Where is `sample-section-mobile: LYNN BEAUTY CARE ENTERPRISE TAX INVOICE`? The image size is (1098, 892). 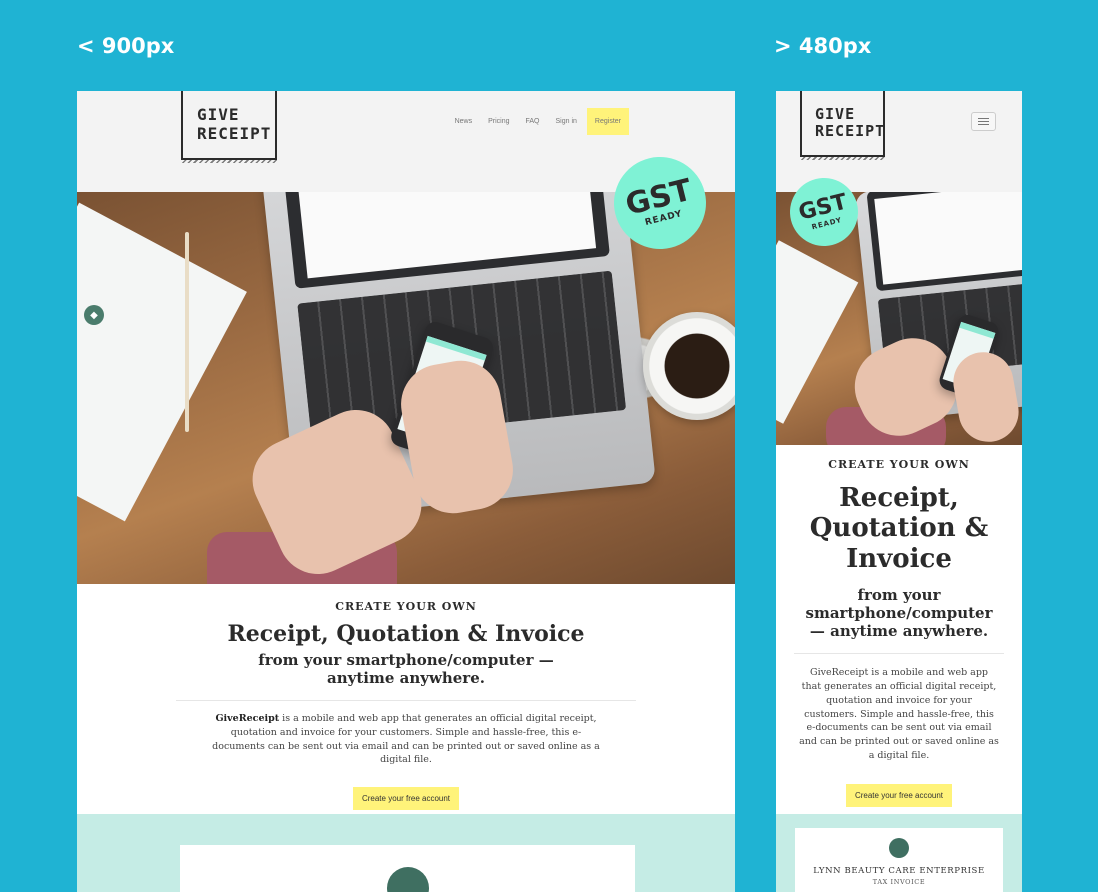
sample-section-mobile: LYNN BEAUTY CARE ENTERPRISE TAX INVOICE is located at coordinates (899, 853).